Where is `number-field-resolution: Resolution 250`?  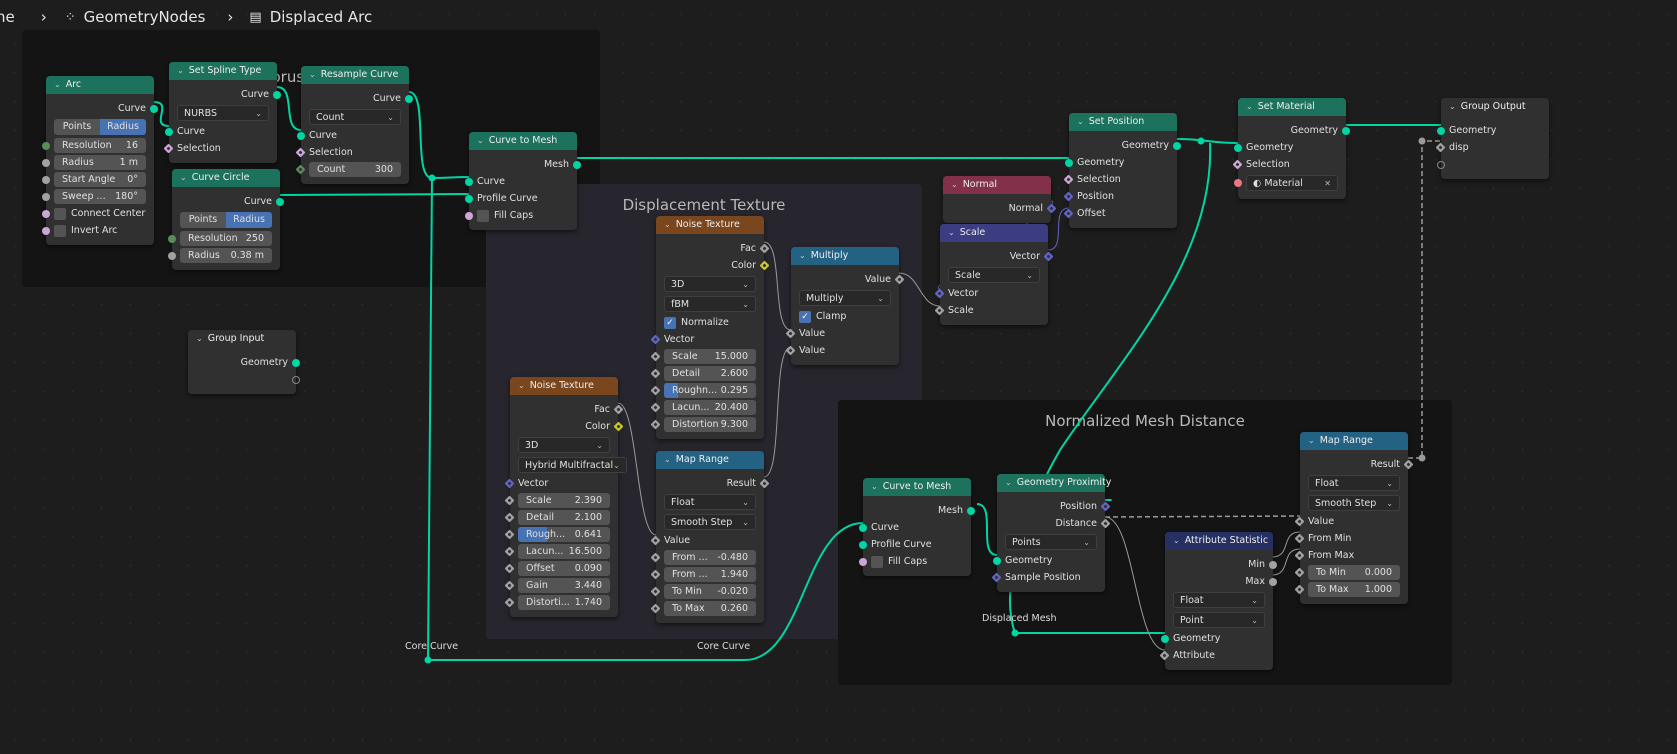
number-field-resolution: Resolution 250 is located at coordinates (226, 238).